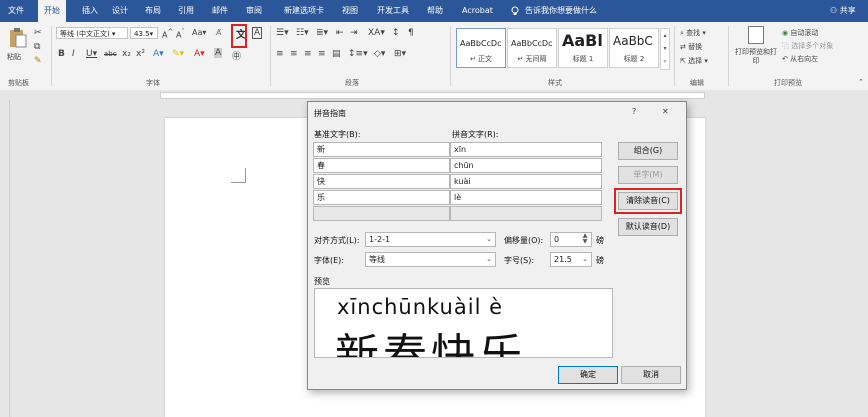  What do you see at coordinates (254, 11) in the screenshot?
I see `tab-review: 审阅` at bounding box center [254, 11].